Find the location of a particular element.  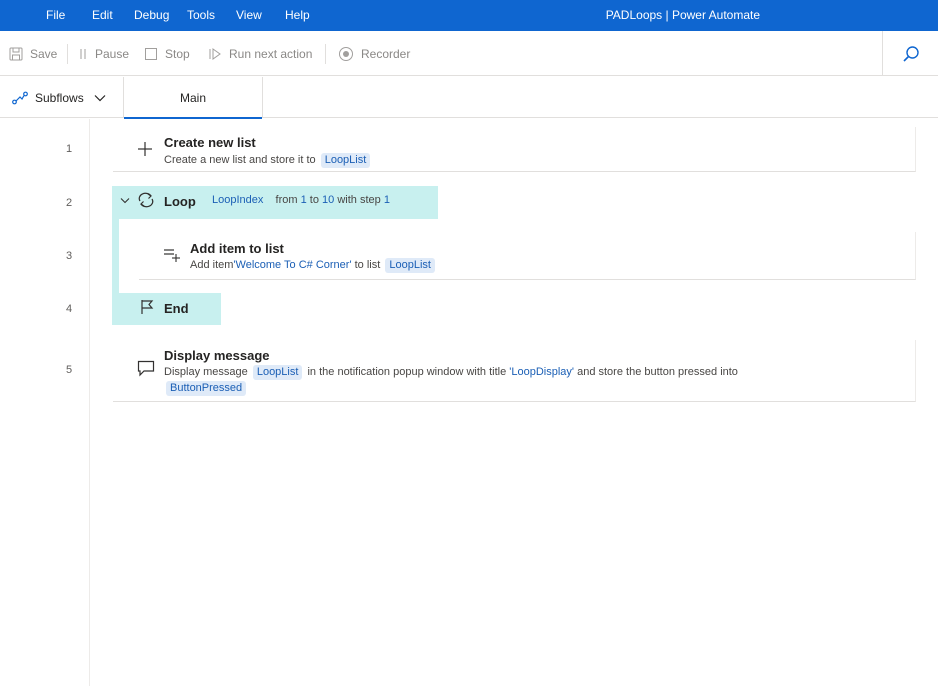

line-number: 5 is located at coordinates (69, 370).